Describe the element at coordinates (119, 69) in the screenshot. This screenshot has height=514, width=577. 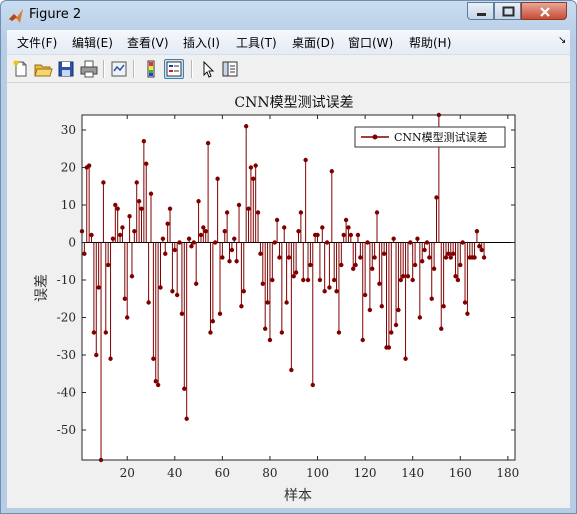
I see `link-plot-button` at that location.